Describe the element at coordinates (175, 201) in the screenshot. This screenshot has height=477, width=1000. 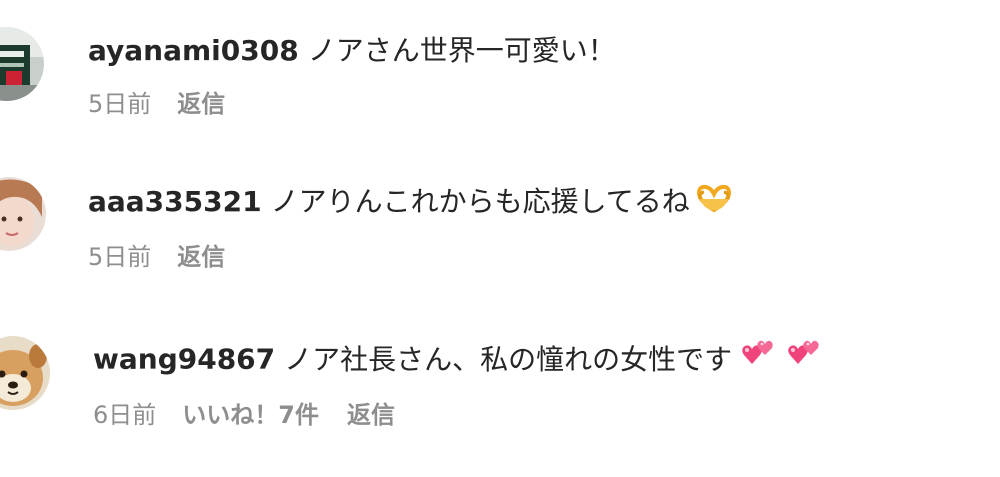
I see `comment-username: aaa335321` at that location.